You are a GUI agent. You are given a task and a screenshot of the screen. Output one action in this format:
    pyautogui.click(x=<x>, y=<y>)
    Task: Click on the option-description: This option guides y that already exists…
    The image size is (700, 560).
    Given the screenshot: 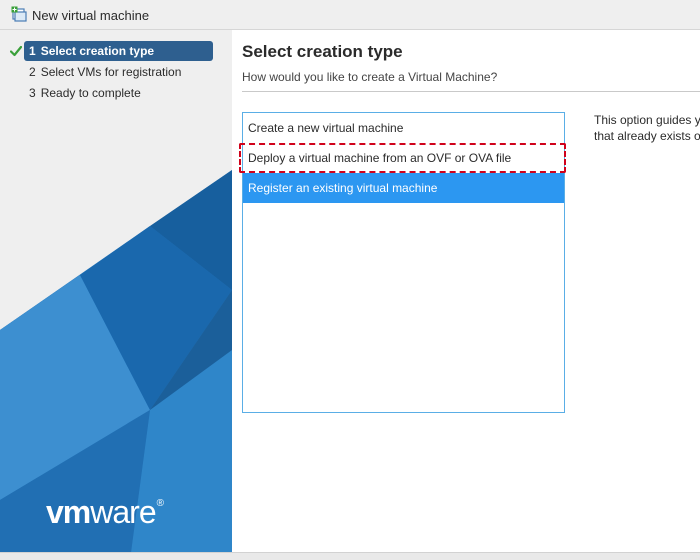 What is the action you would take?
    pyautogui.click(x=647, y=128)
    